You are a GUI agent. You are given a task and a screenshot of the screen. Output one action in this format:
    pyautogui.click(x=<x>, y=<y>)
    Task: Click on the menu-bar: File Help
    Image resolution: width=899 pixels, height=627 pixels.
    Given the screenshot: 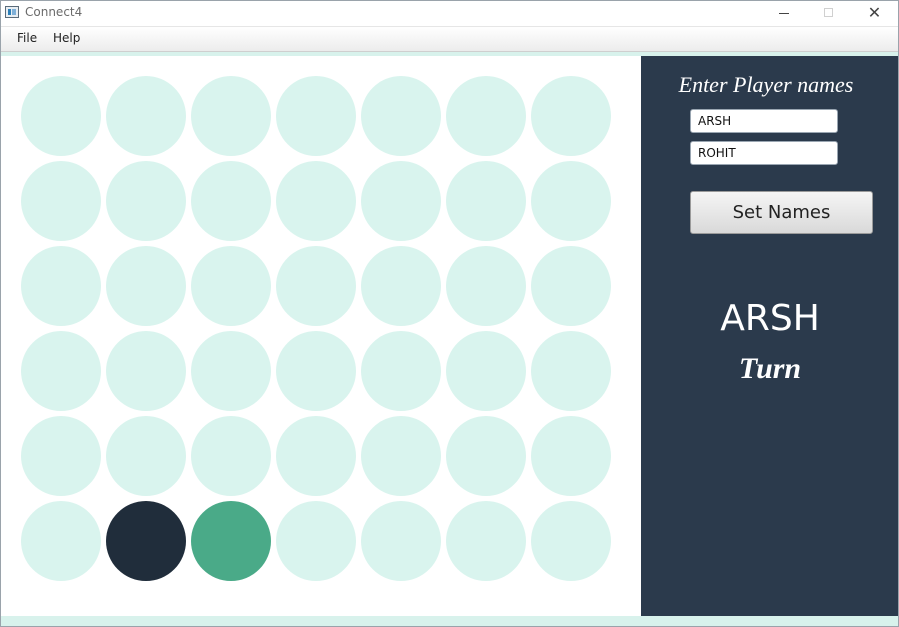 What is the action you would take?
    pyautogui.click(x=449, y=39)
    